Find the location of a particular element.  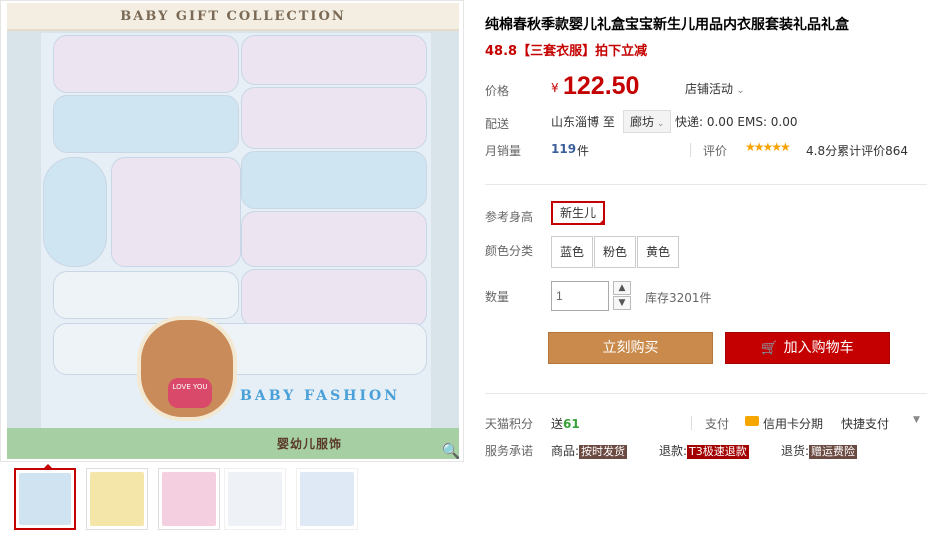

points-number: 61 is located at coordinates (571, 424).